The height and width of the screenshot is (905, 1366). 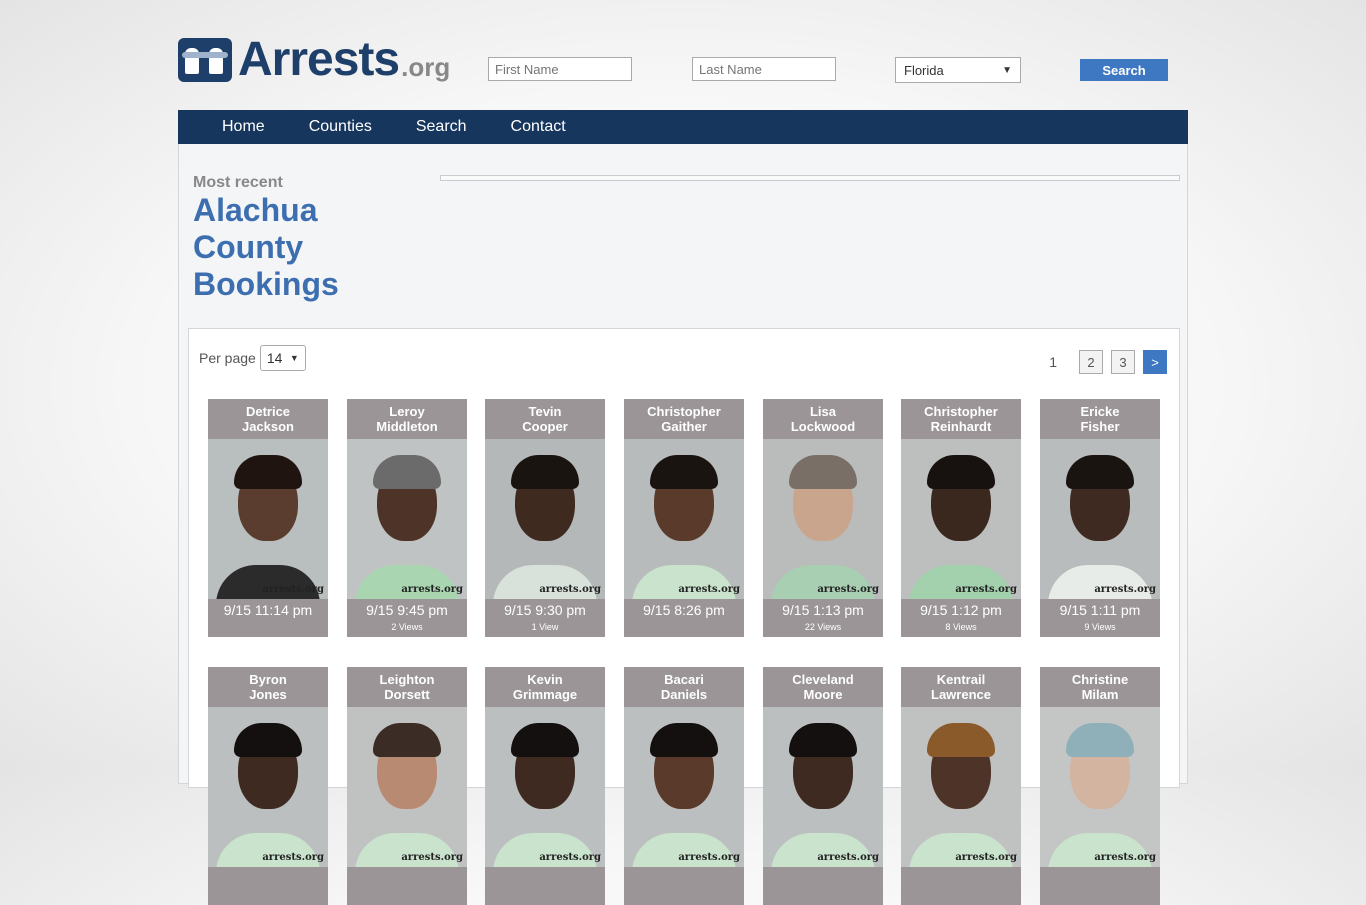 What do you see at coordinates (545, 694) in the screenshot?
I see `booking-last-name: Grimmage` at bounding box center [545, 694].